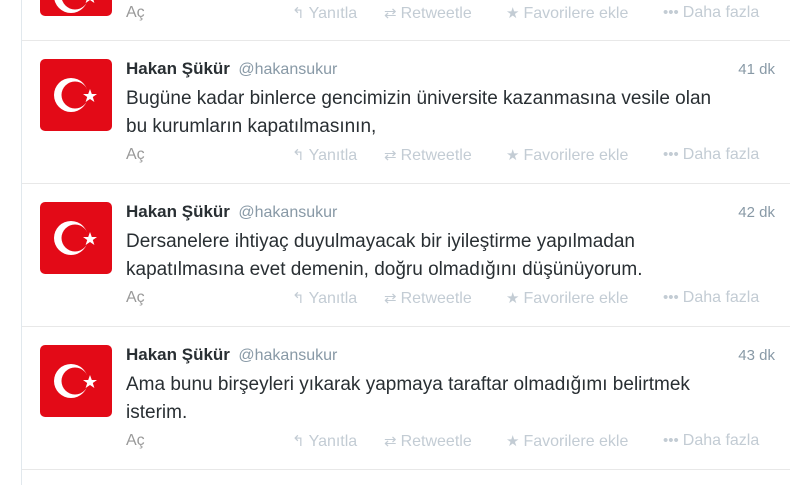 The image size is (790, 485). I want to click on timestamp: 43 dk, so click(756, 355).